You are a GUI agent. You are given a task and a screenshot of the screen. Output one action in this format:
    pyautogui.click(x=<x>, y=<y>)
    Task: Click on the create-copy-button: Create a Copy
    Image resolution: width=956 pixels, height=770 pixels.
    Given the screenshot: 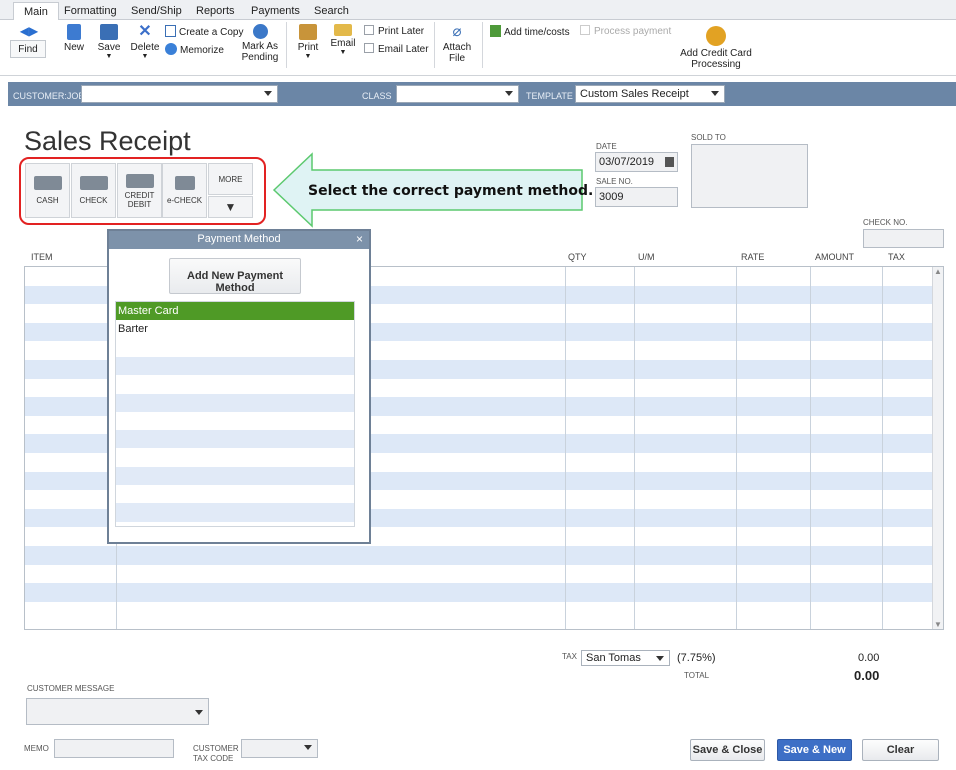 What is the action you would take?
    pyautogui.click(x=204, y=31)
    